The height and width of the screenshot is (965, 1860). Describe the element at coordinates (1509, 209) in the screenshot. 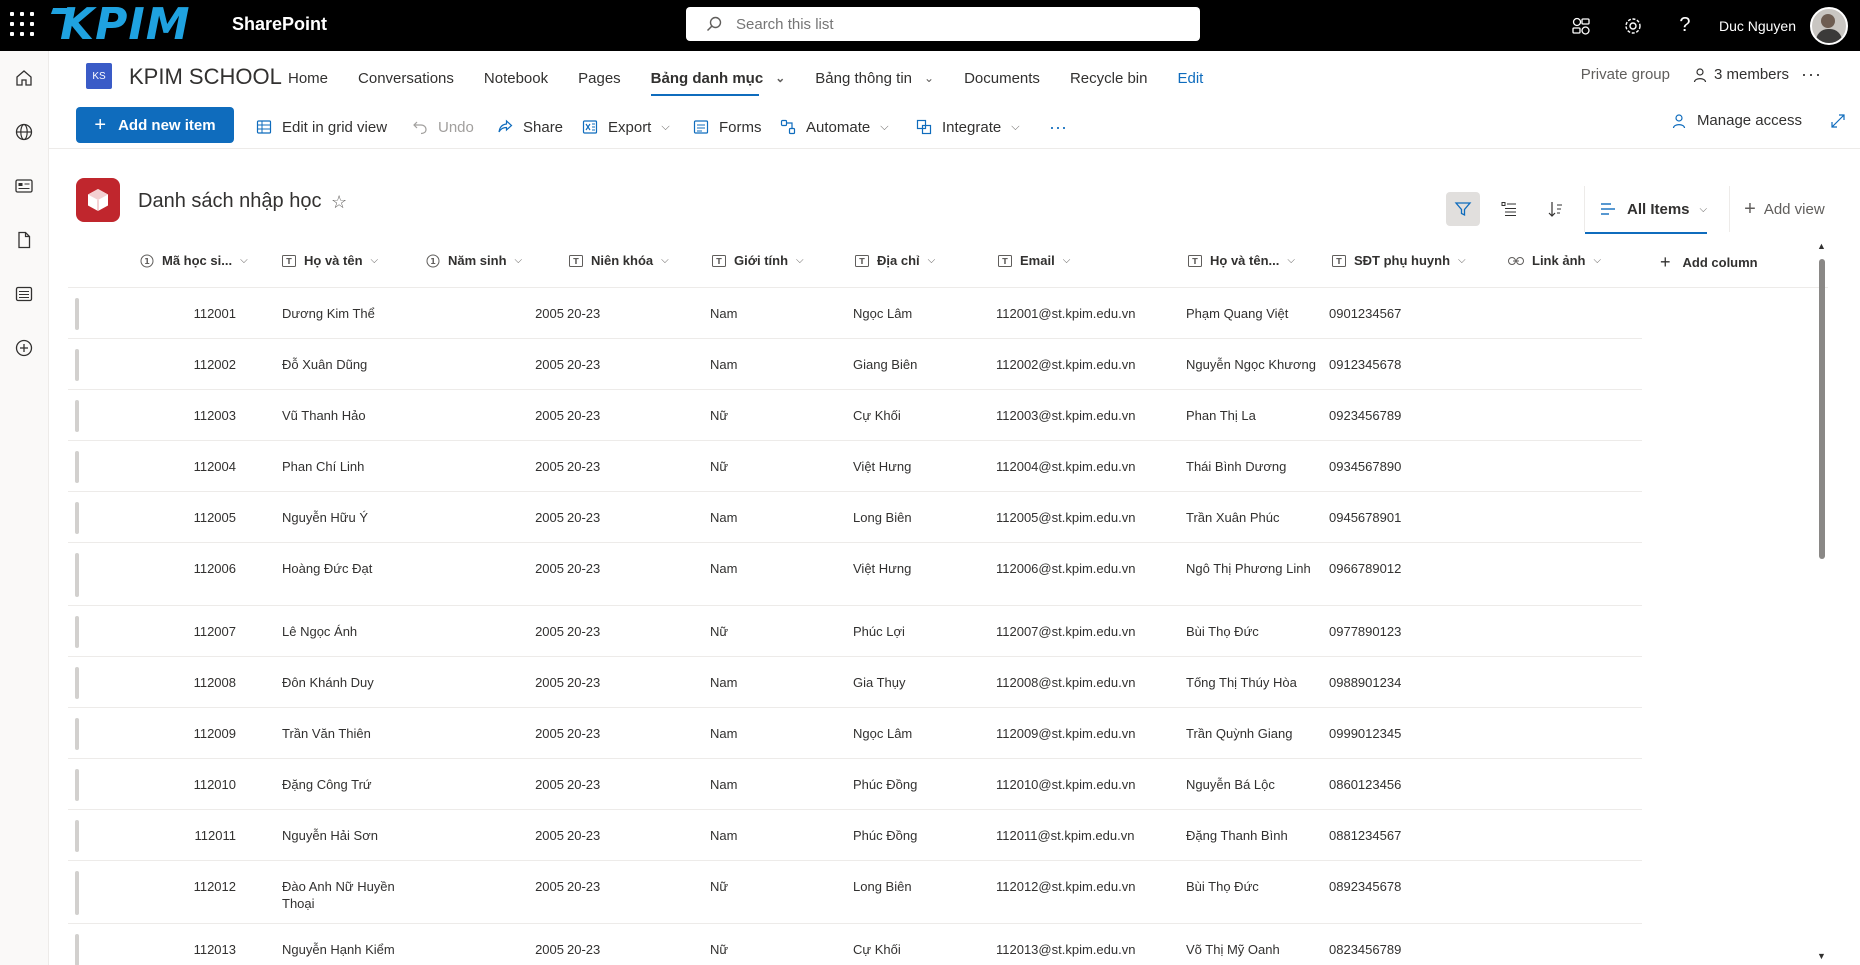

I see `group-by-icon` at that location.